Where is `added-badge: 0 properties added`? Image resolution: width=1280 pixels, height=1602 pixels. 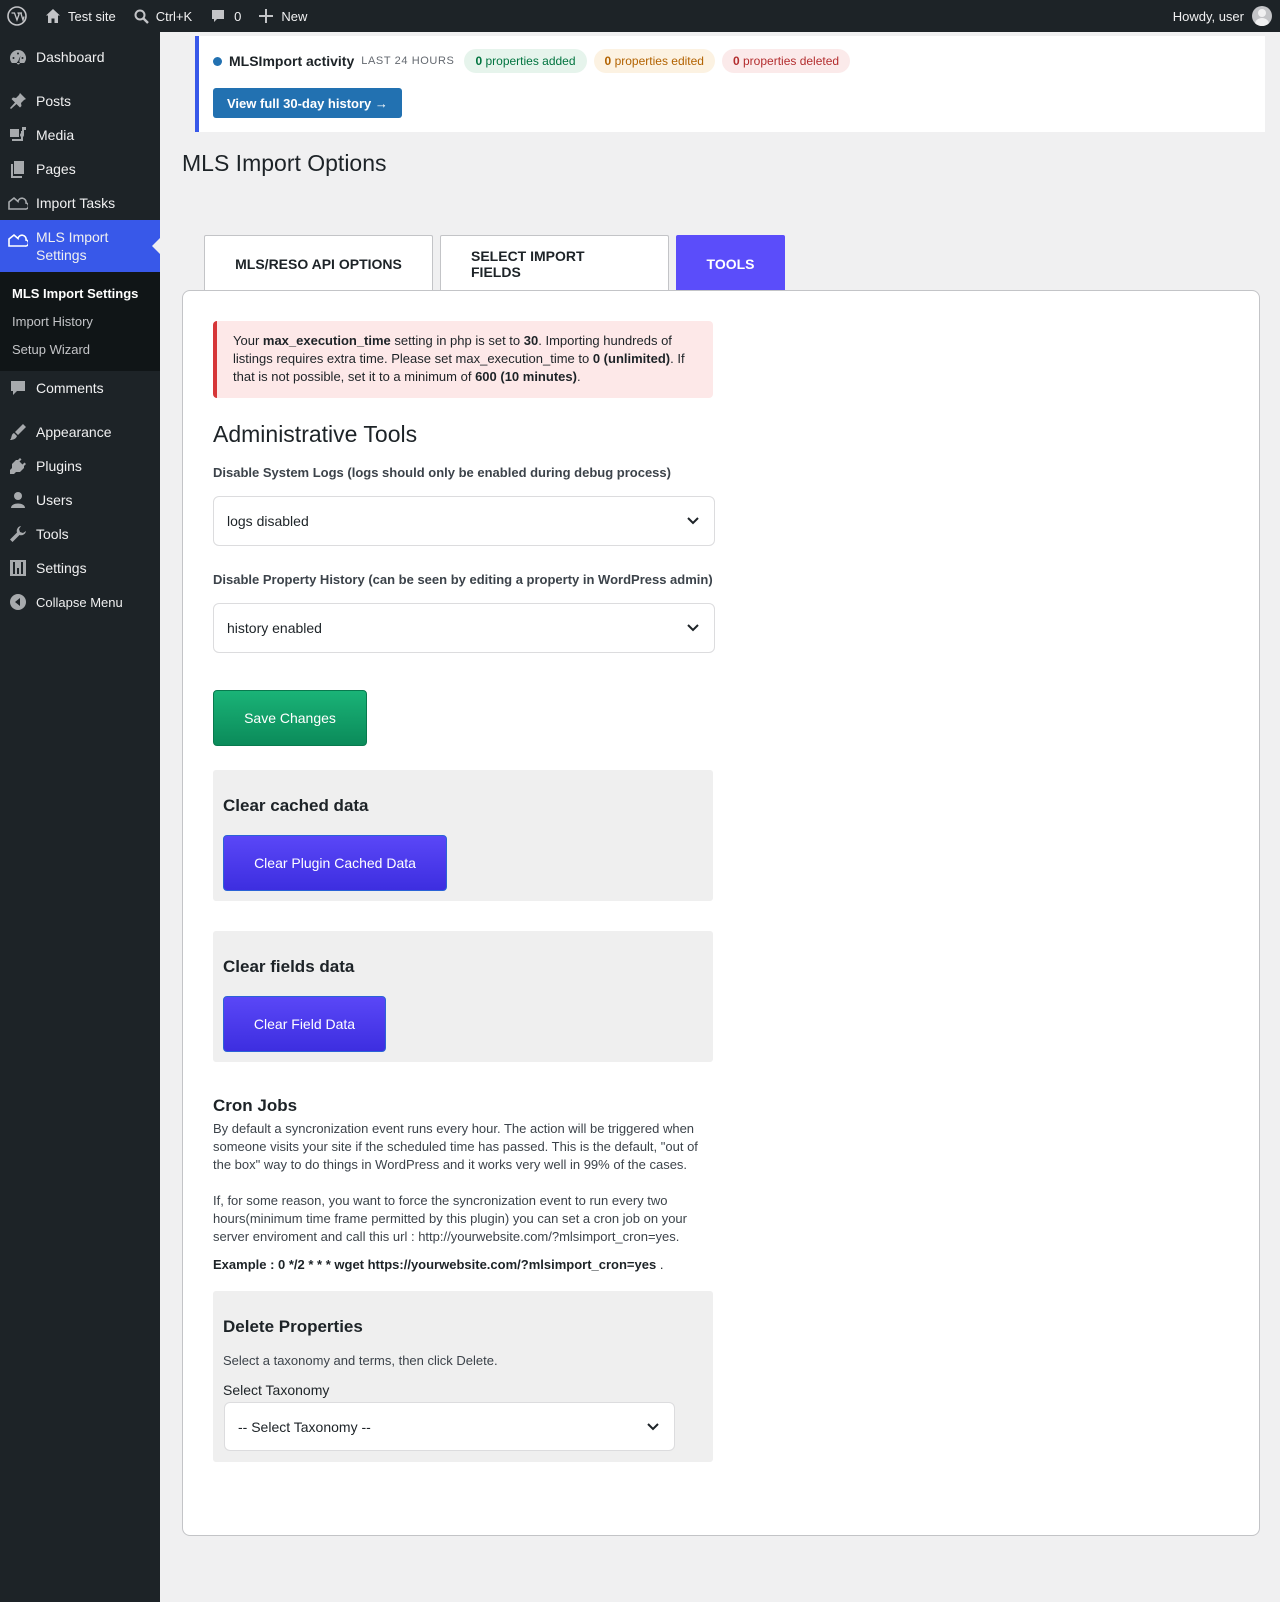
added-badge: 0 properties added is located at coordinates (525, 61).